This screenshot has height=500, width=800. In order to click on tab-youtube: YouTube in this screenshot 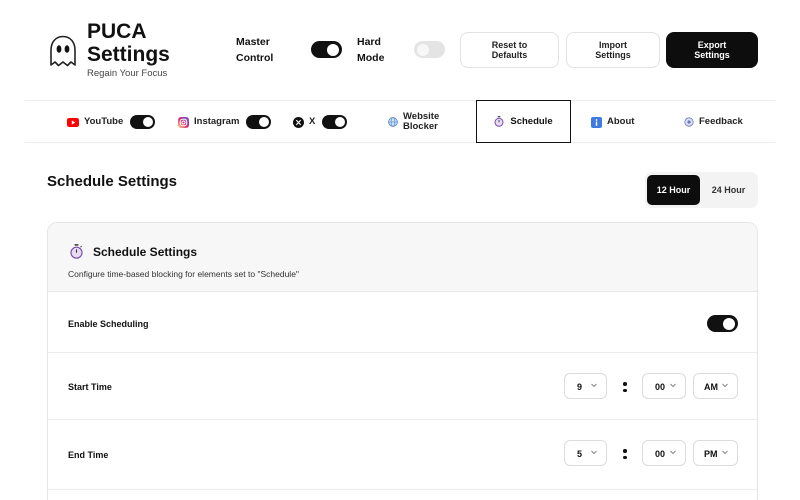, I will do `click(111, 122)`.